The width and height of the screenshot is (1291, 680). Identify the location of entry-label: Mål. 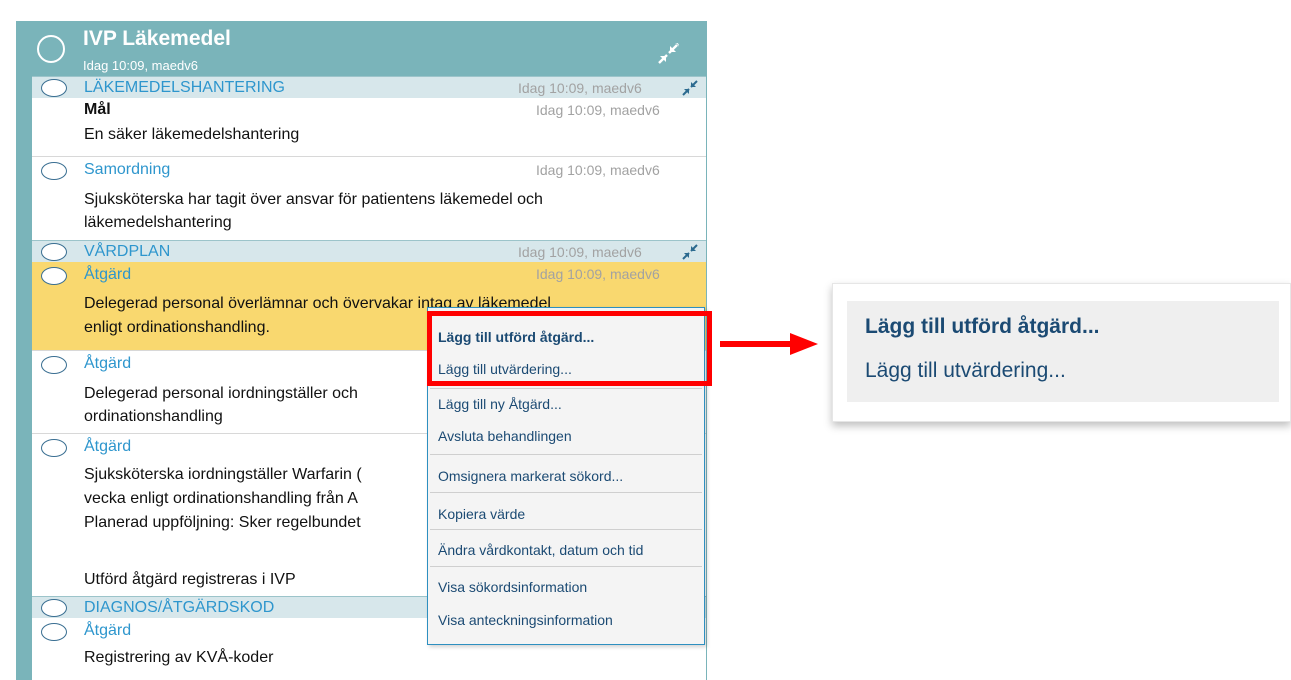
(97, 109).